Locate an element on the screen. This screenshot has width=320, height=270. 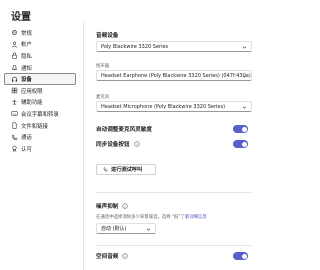
sidebar-item-captions: 会议字幕和转录 is located at coordinates (40, 114).